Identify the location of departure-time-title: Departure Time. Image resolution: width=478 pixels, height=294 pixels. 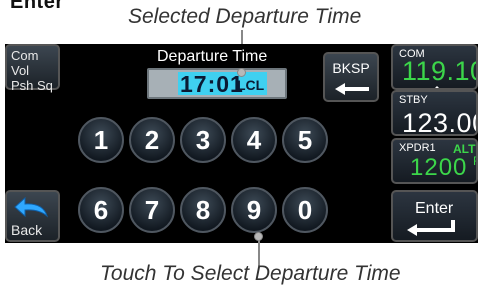
(212, 56).